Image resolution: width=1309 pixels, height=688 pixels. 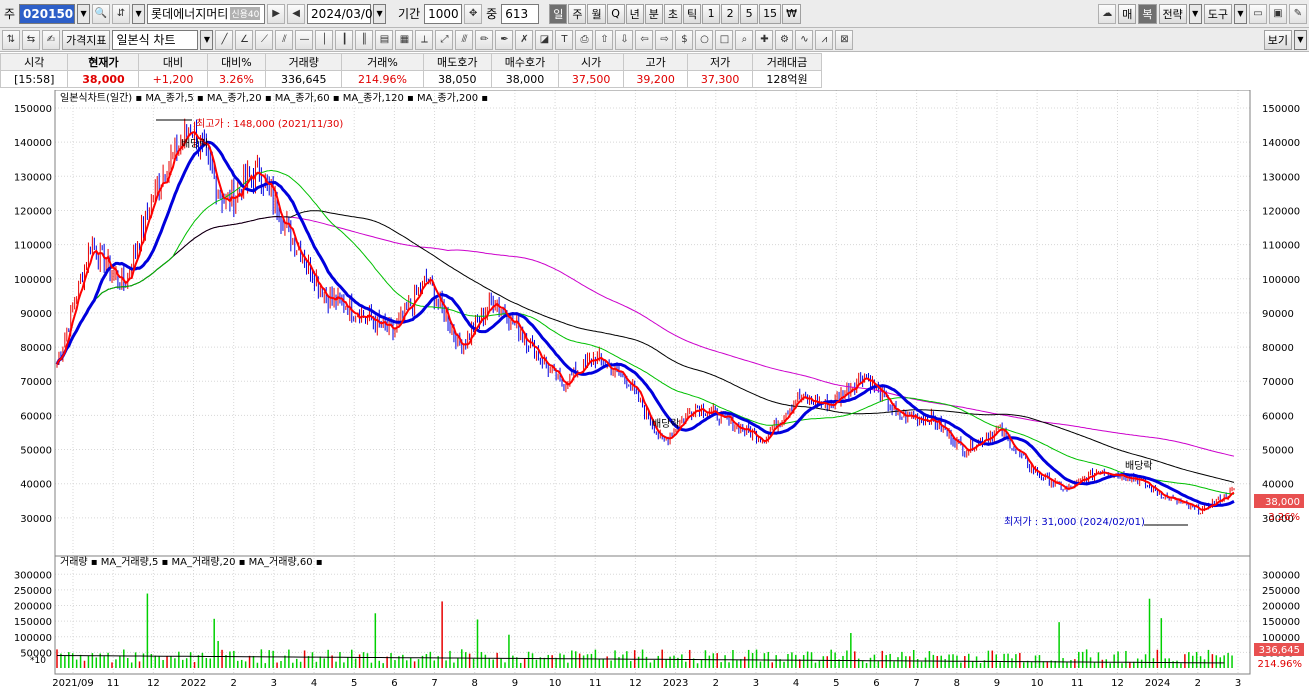 I want to click on quote-header-4: 거래량, so click(x=304, y=62).